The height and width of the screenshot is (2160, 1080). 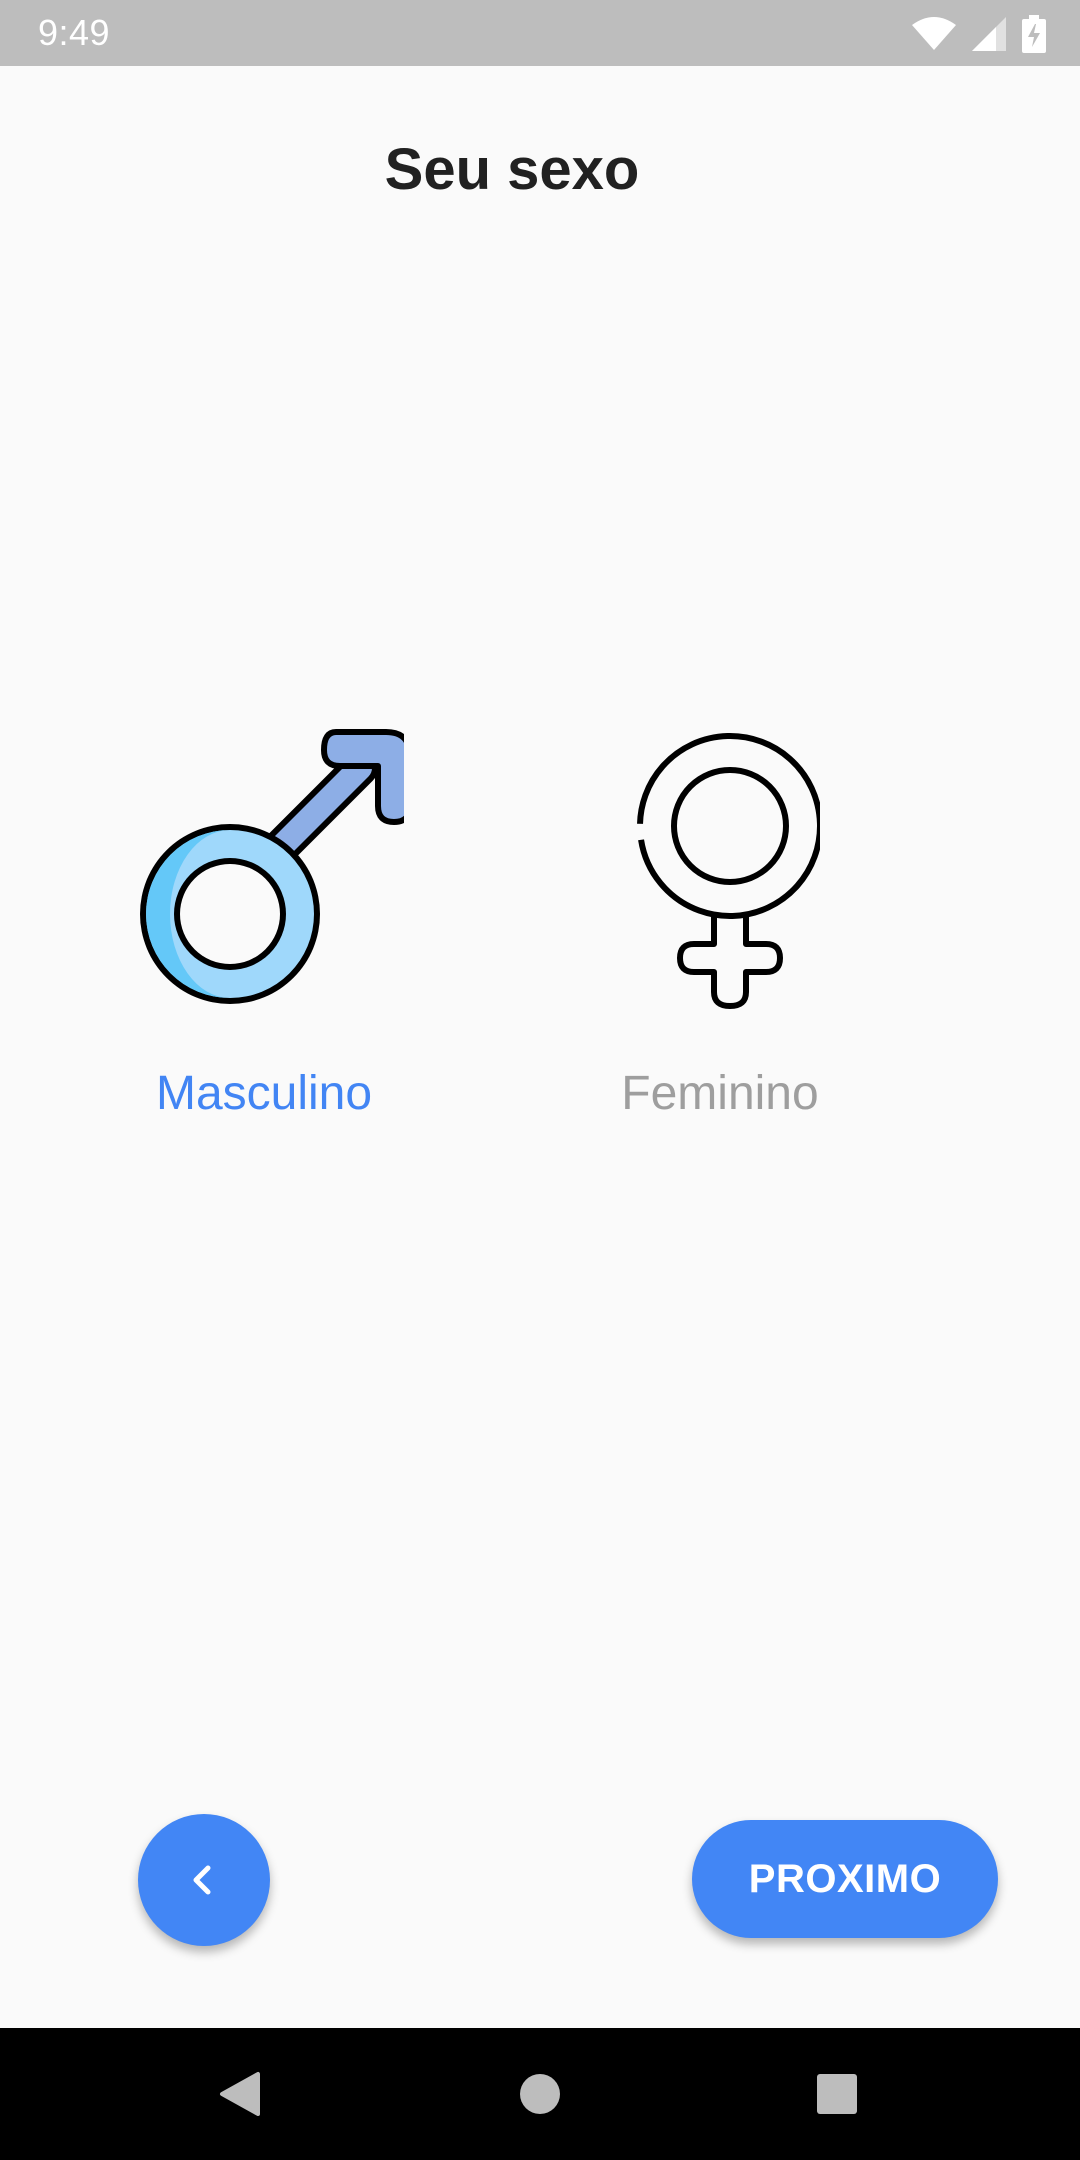 I want to click on nav-back-button, so click(x=240, y=2094).